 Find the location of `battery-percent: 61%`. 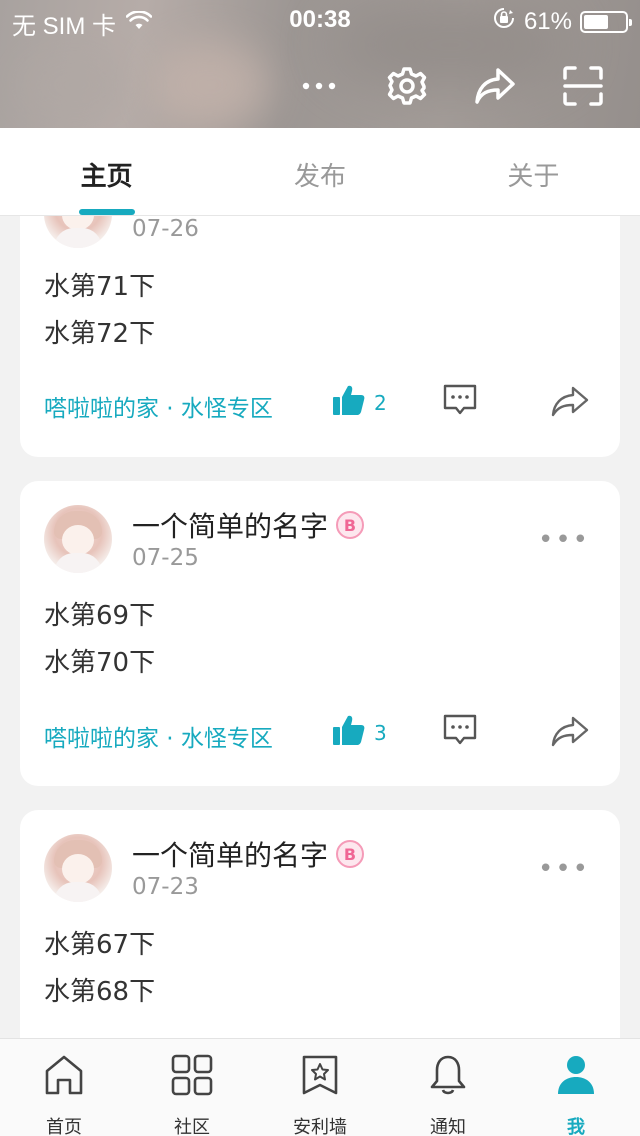

battery-percent: 61% is located at coordinates (547, 21).